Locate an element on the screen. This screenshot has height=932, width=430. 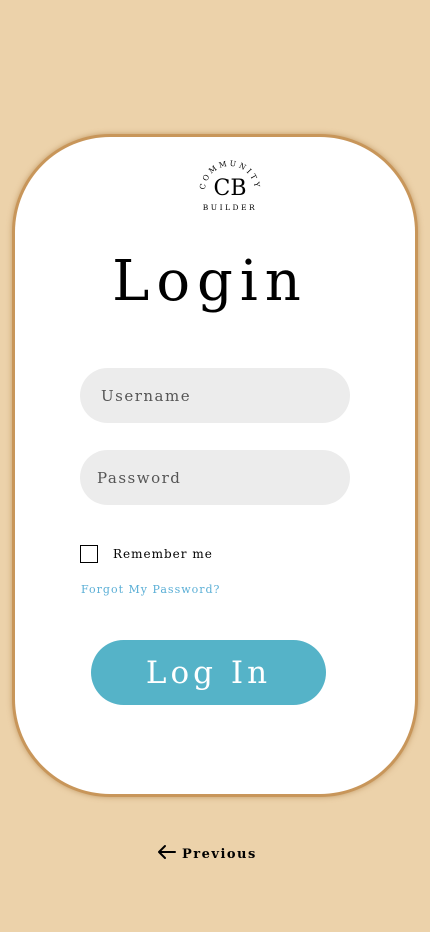
previous-button: Previous is located at coordinates (207, 854).